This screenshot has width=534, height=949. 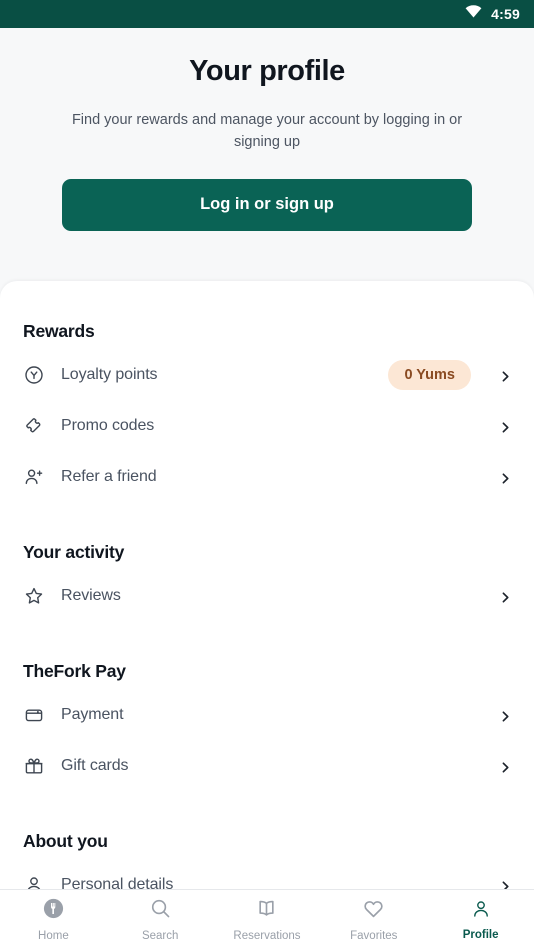 What do you see at coordinates (160, 911) in the screenshot?
I see `search-icon` at bounding box center [160, 911].